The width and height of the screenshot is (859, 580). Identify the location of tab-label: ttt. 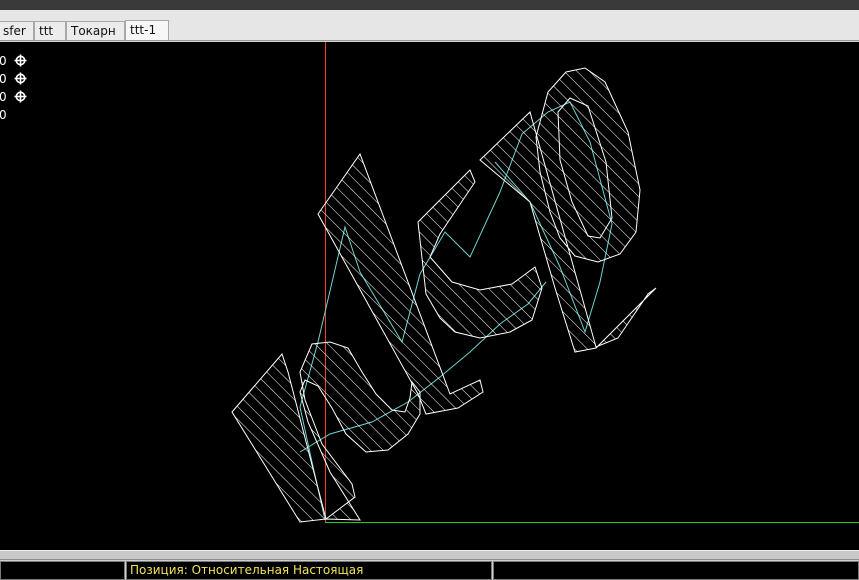
(46, 31).